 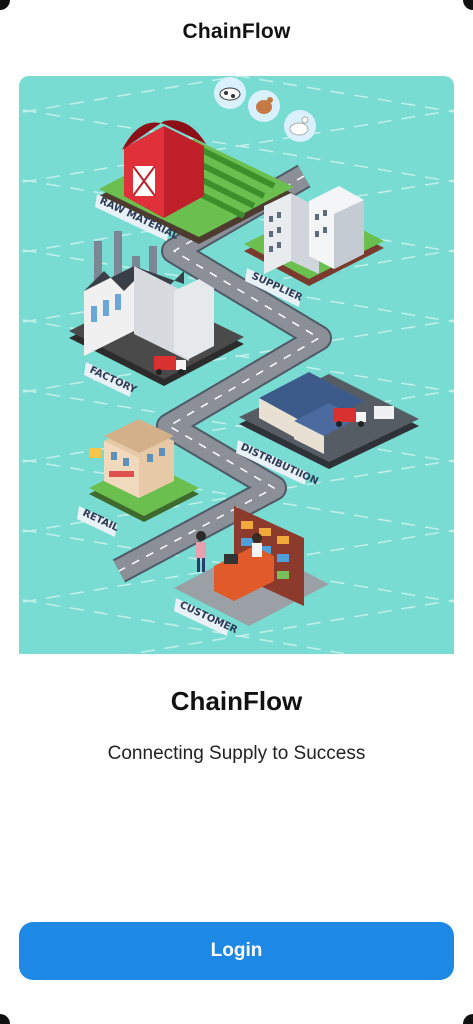 I want to click on app-bar-title: ChainFlow, so click(x=236, y=31).